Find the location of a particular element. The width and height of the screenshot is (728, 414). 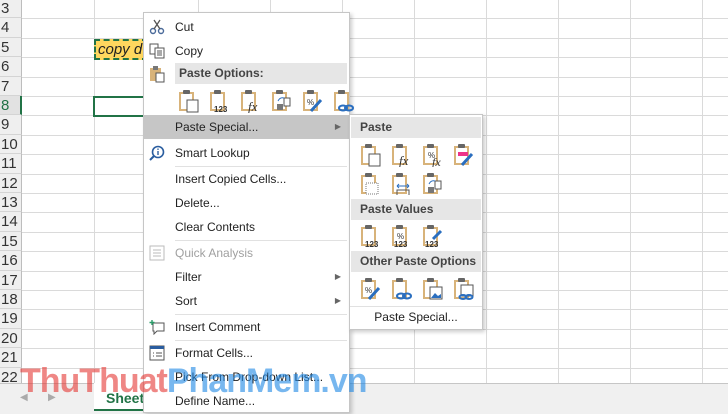

row-header: 10 is located at coordinates (11, 144).